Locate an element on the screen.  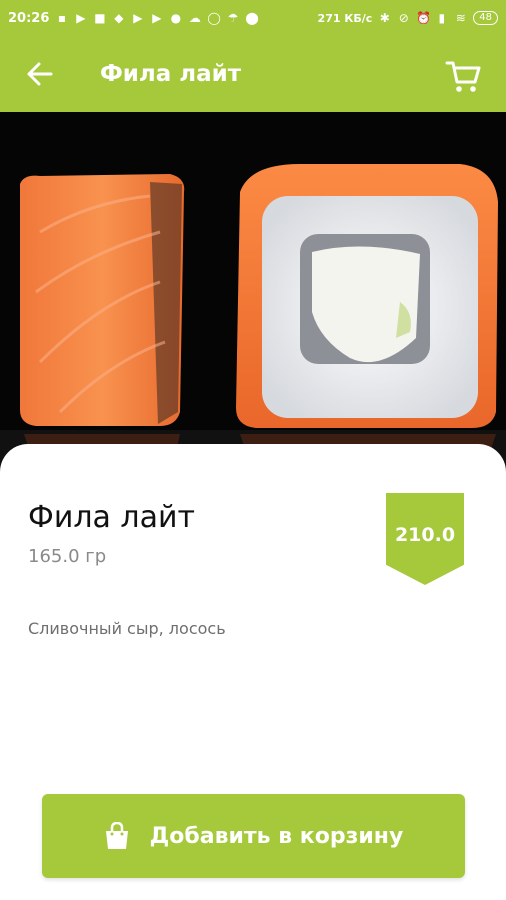
price-value: 210.0 is located at coordinates (425, 535).